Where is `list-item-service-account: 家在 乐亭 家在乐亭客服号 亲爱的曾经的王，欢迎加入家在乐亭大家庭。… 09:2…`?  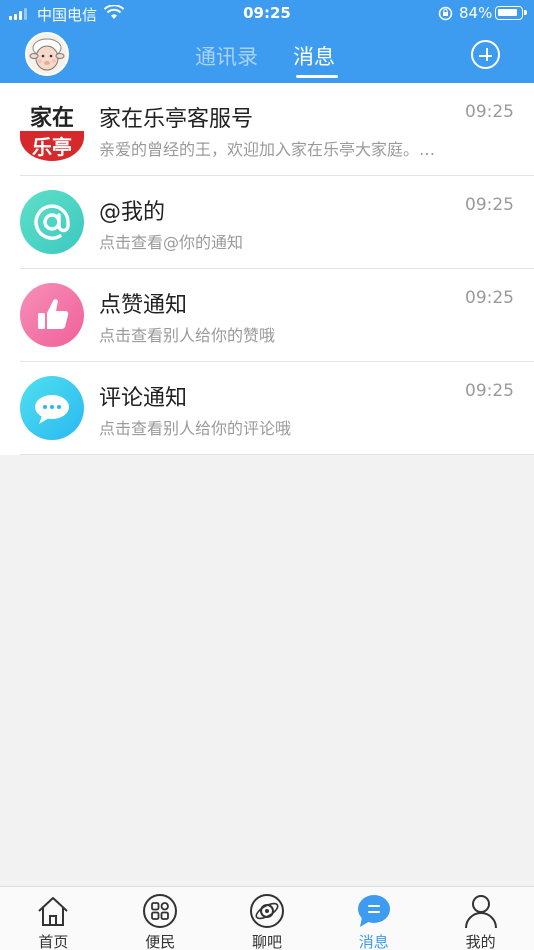 list-item-service-account: 家在 乐亭 家在乐亭客服号 亲爱的曾经的王，欢迎加入家在乐亭大家庭。… 09:2… is located at coordinates (267, 129).